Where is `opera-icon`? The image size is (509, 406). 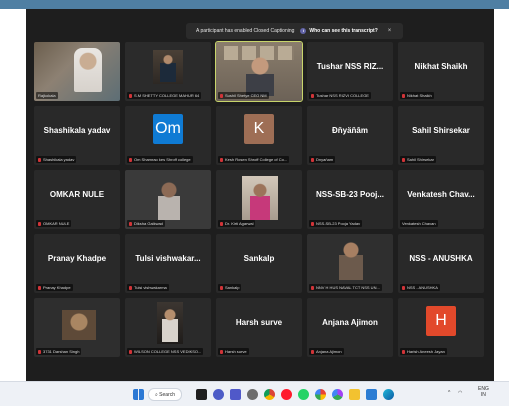
opera-icon is located at coordinates (286, 394).